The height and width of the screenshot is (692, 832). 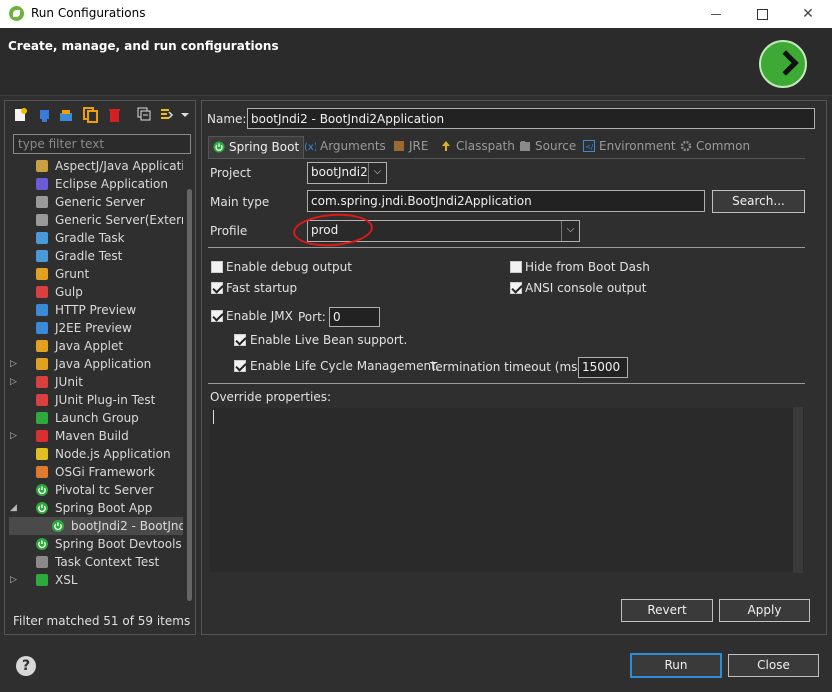 What do you see at coordinates (96, 382) in the screenshot?
I see `tree-item: ▷ JUnit` at bounding box center [96, 382].